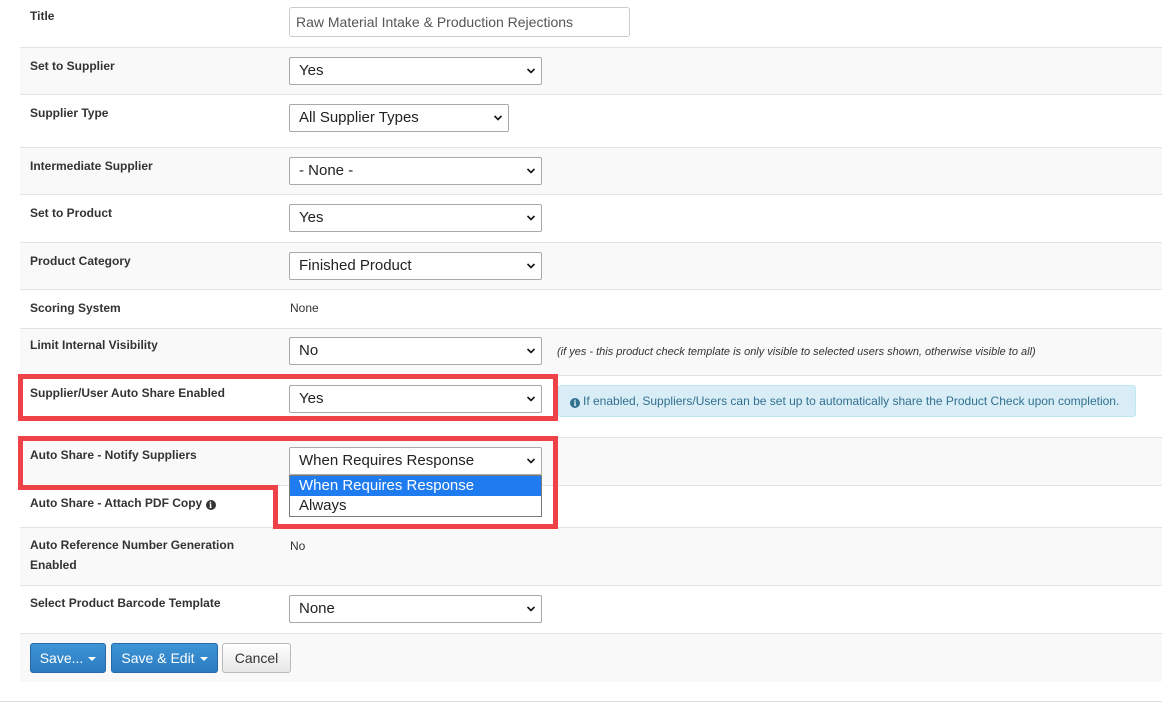 This screenshot has height=707, width=1162. Describe the element at coordinates (69, 113) in the screenshot. I see `supplier-type-label: Supplier Type` at that location.